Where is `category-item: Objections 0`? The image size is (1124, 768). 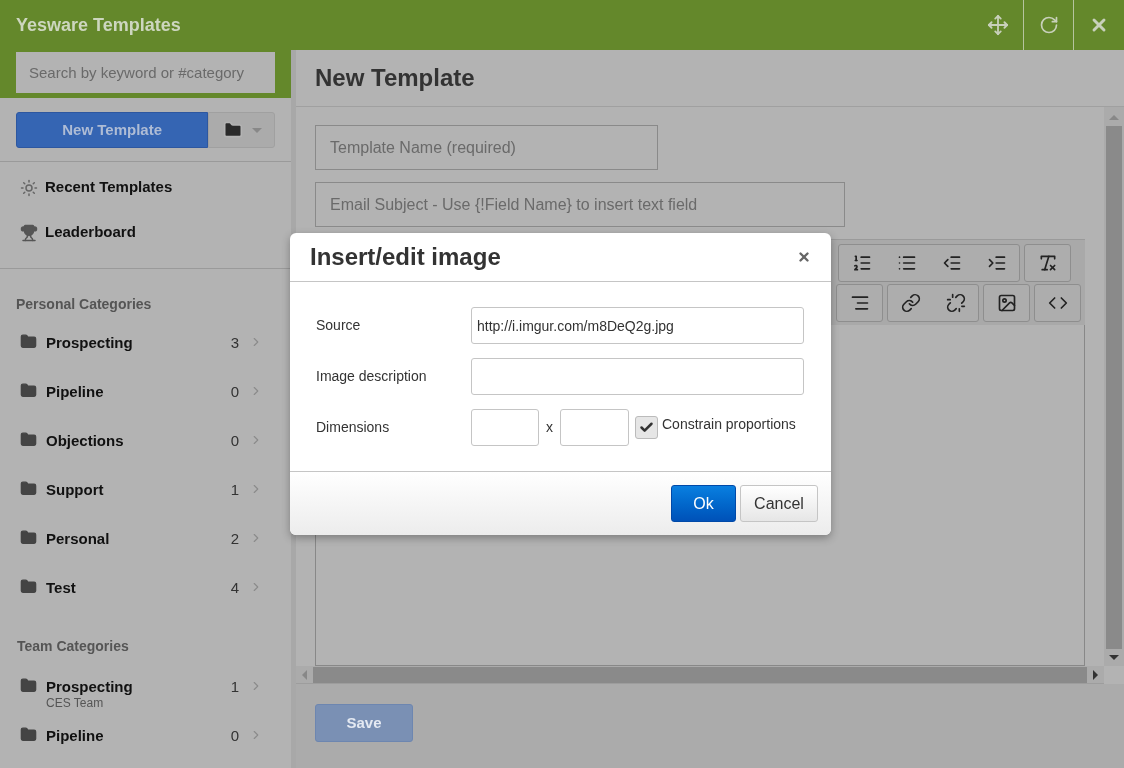 category-item: Objections 0 is located at coordinates (145, 448).